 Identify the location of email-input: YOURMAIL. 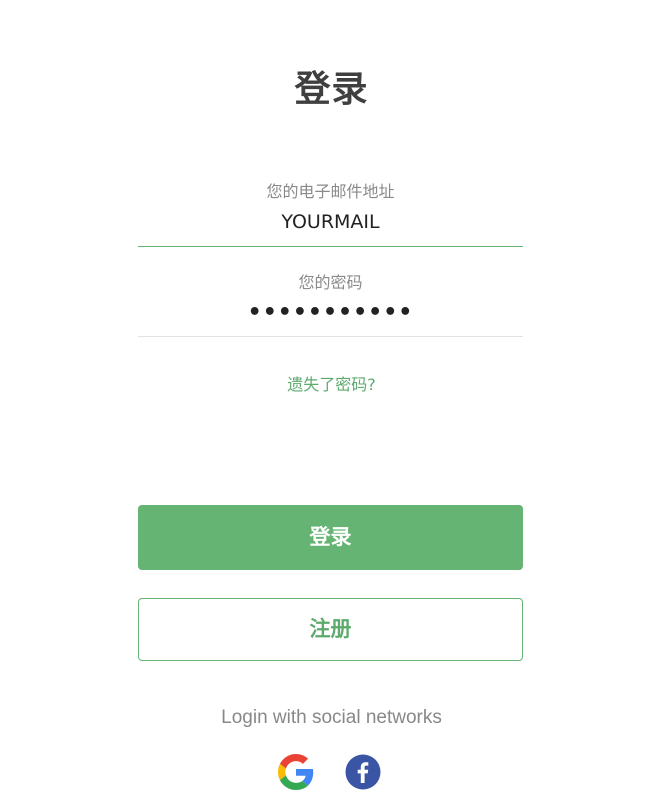
(330, 222).